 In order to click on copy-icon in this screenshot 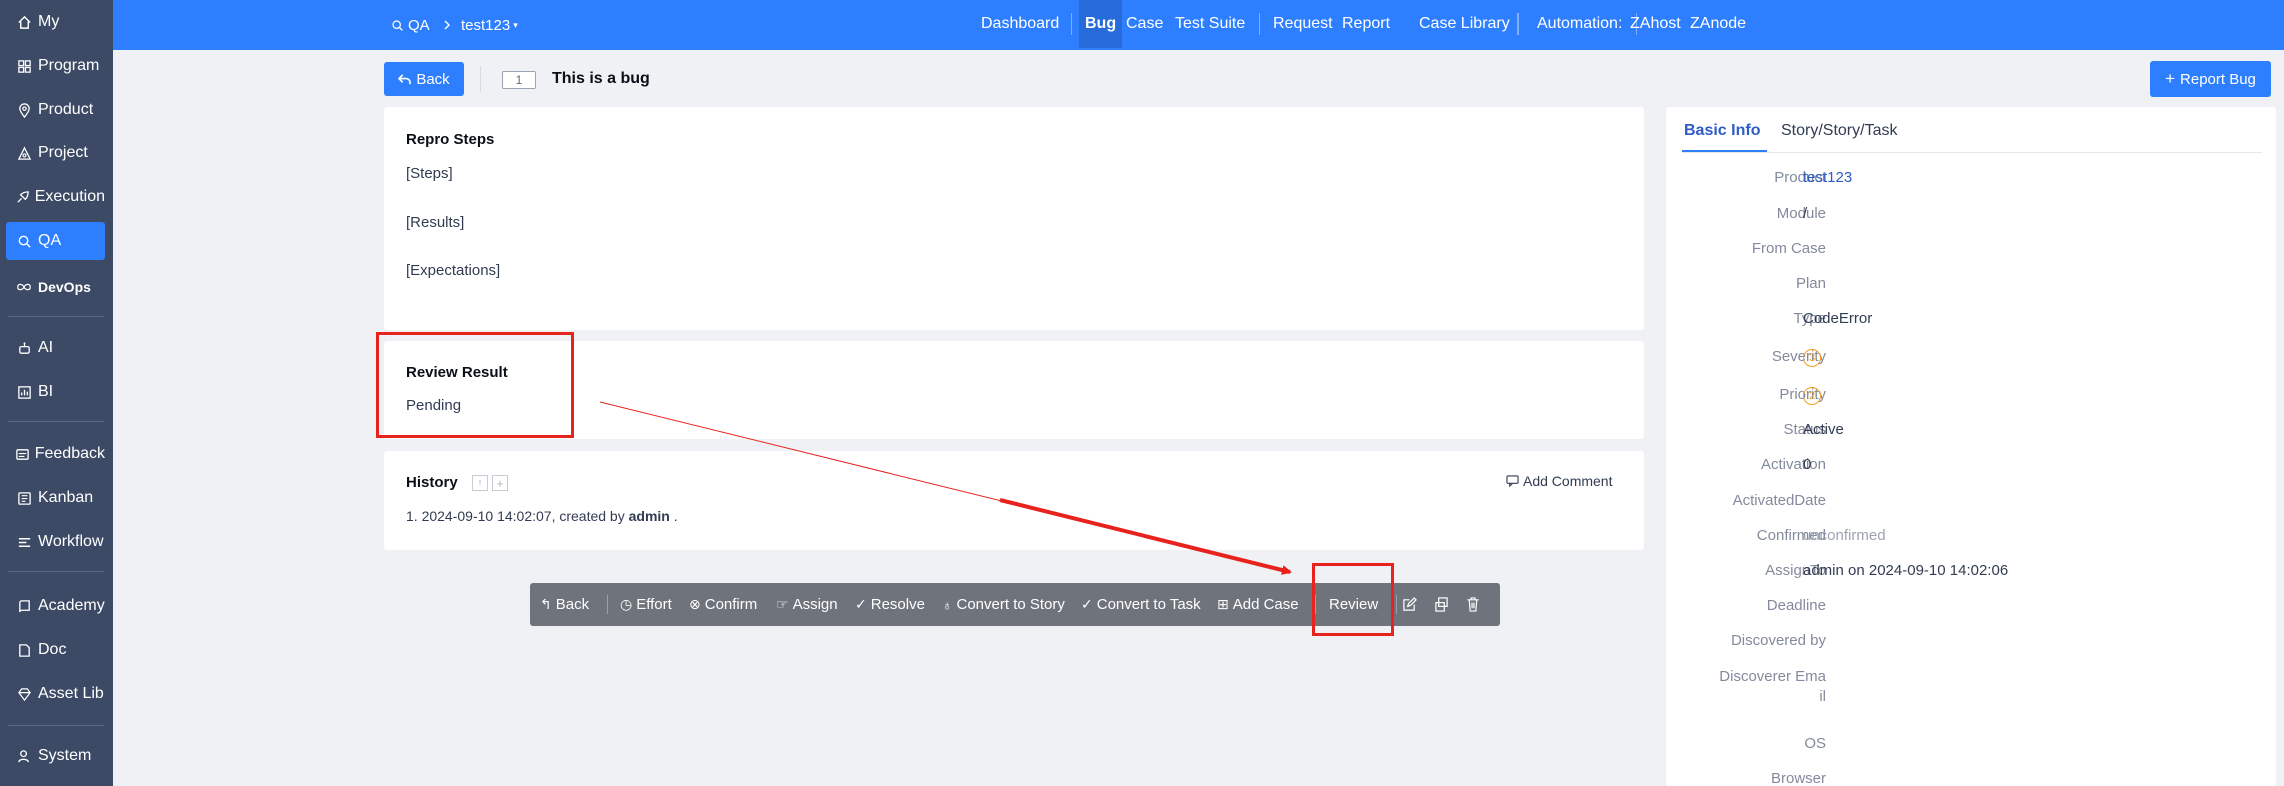, I will do `click(1441, 604)`.